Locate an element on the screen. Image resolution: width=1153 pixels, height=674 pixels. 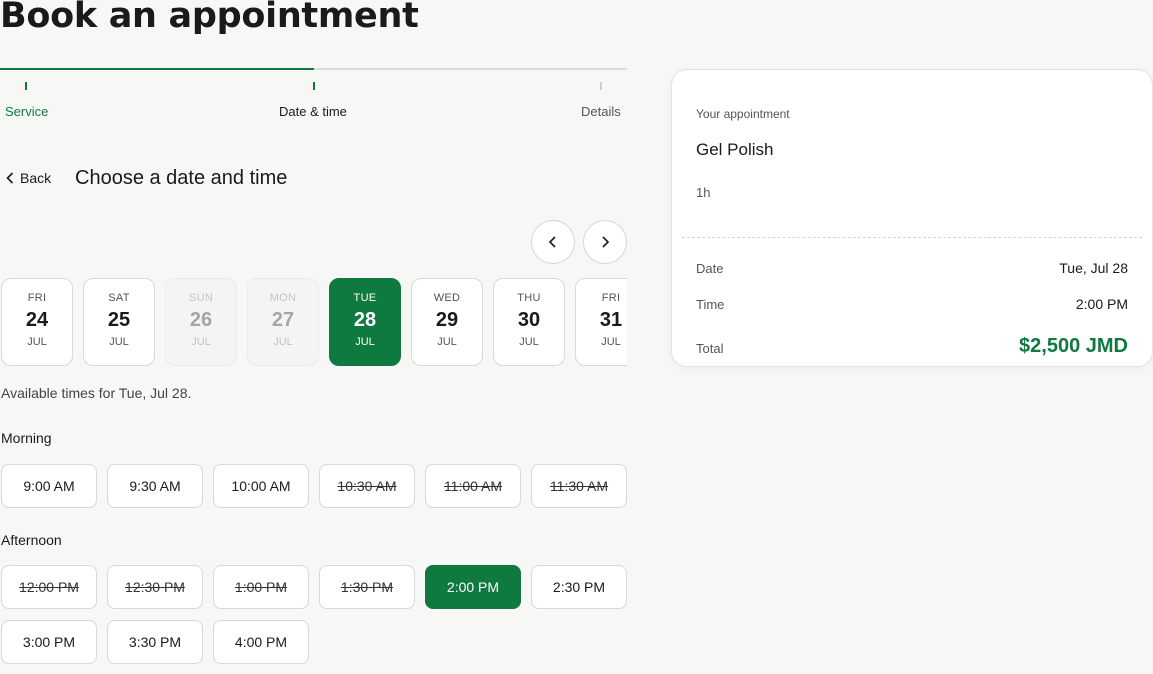
date-card-dow: TUE is located at coordinates (365, 298).